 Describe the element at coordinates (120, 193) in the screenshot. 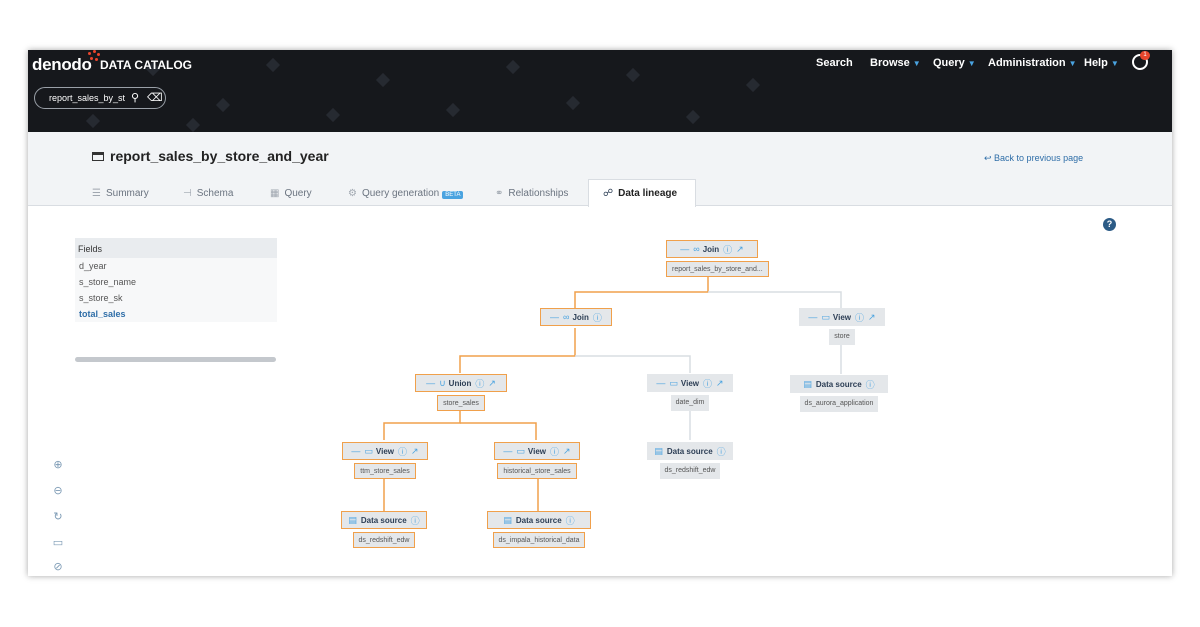

I see `tab-summary: ☰ Summary` at that location.